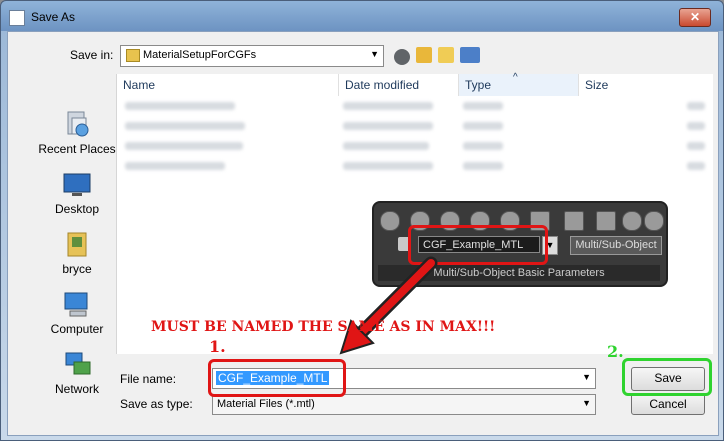  I want to click on checker-icon, so click(574, 221).